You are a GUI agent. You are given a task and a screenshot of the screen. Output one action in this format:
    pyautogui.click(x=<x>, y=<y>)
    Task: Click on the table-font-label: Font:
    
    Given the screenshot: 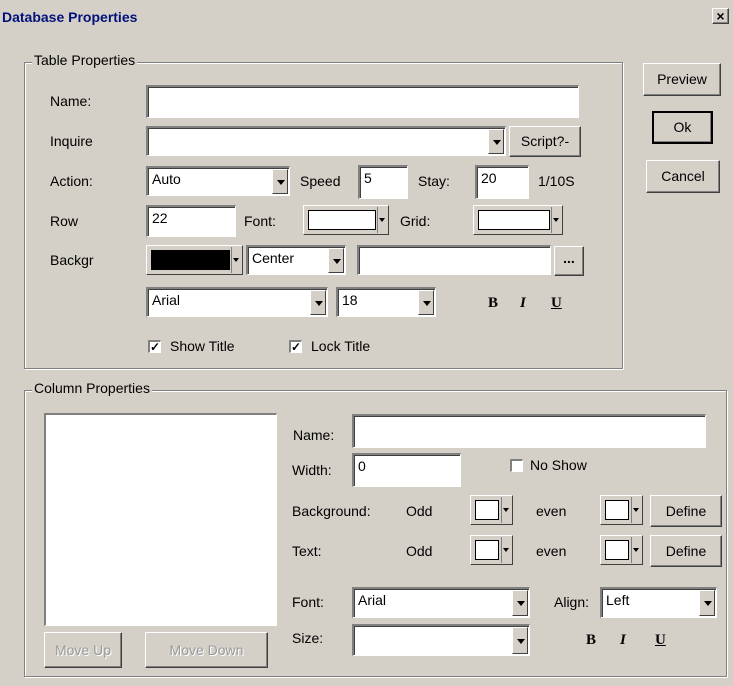 What is the action you would take?
    pyautogui.click(x=260, y=221)
    